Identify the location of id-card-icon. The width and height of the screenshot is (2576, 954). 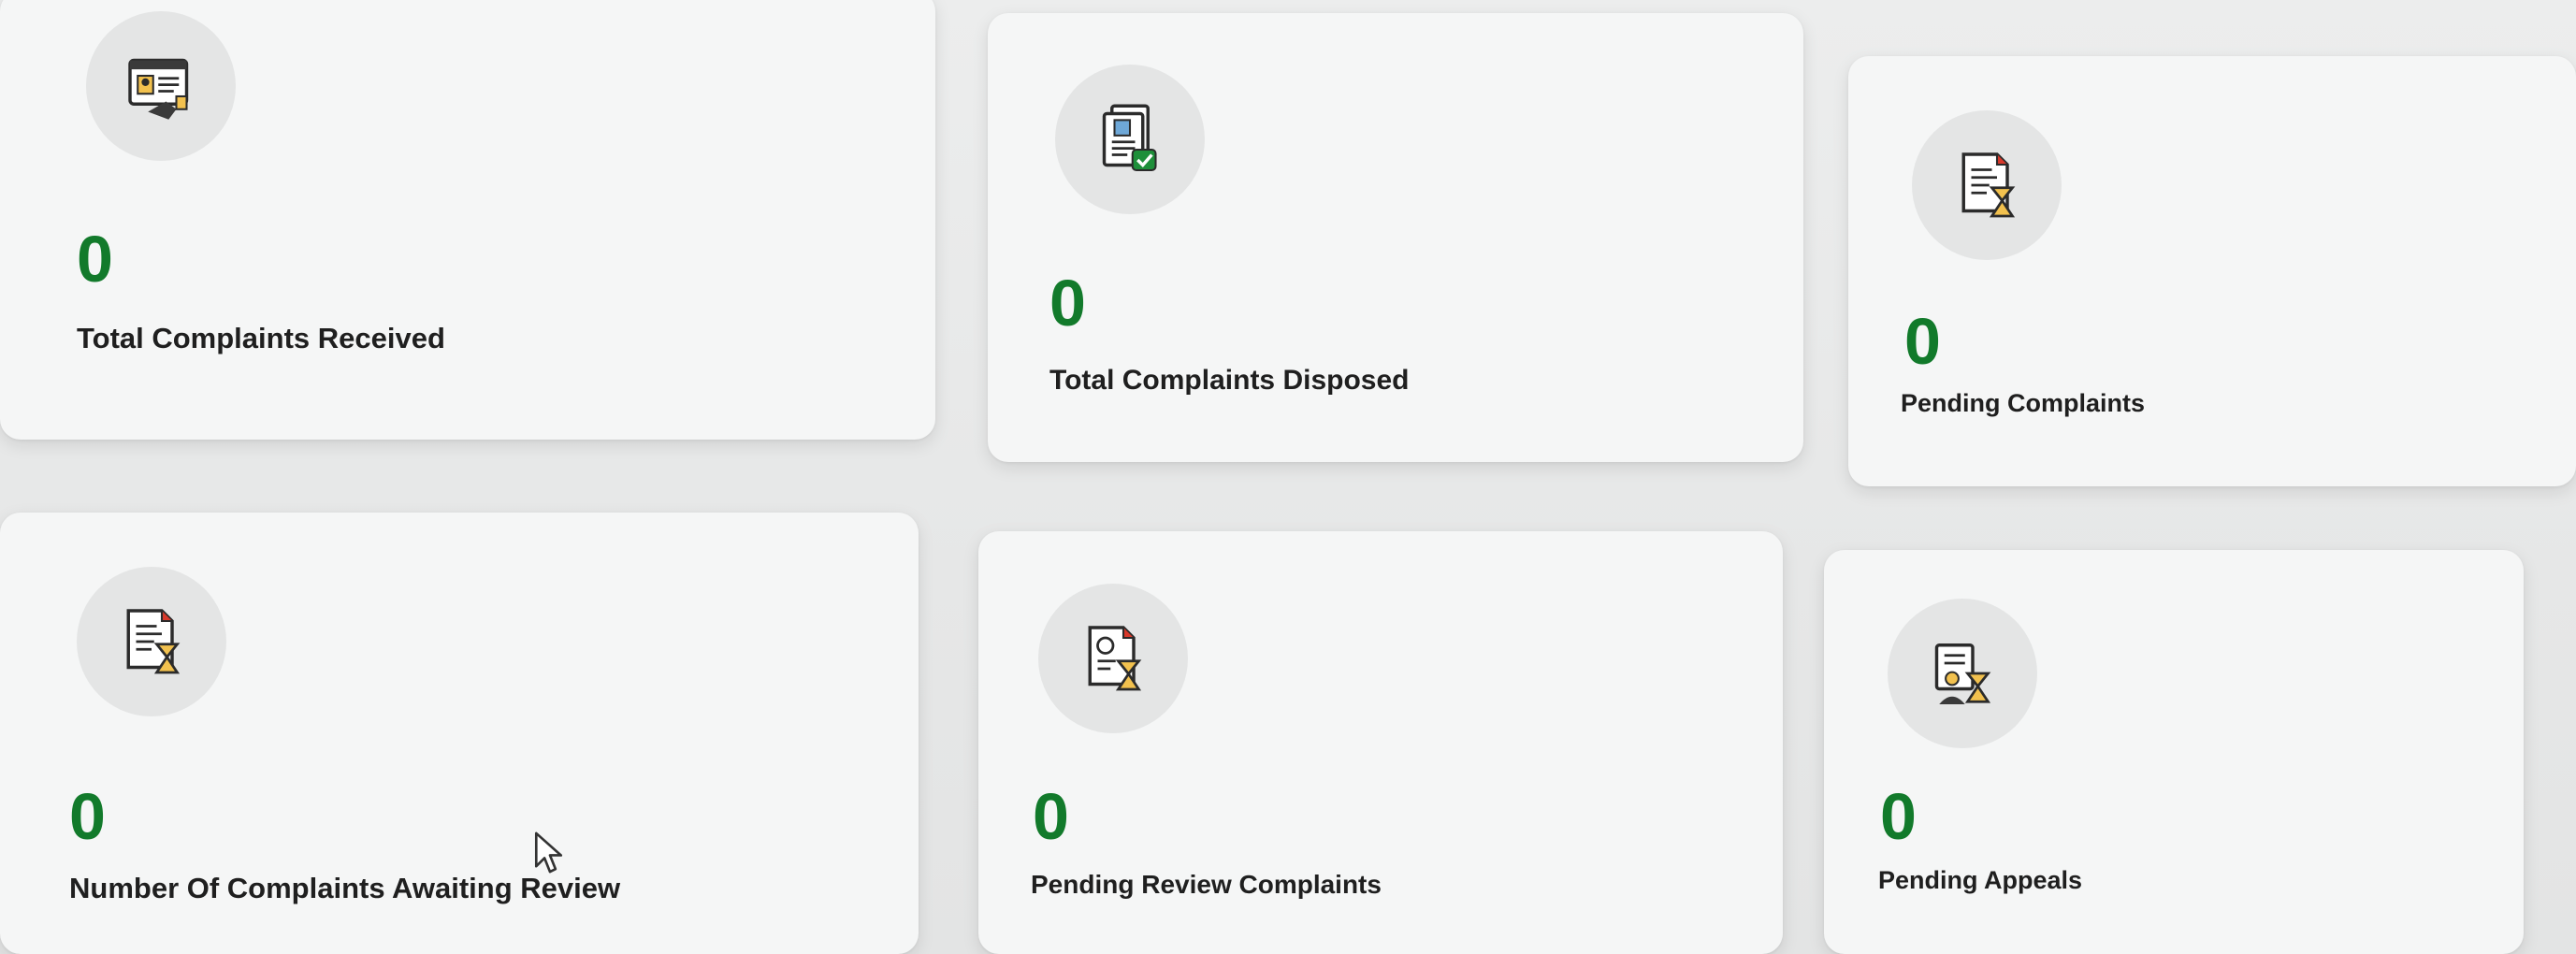
(161, 86).